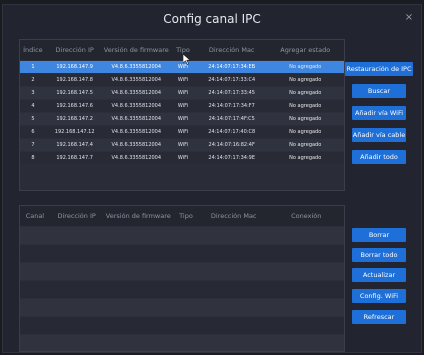 This screenshot has height=355, width=424. What do you see at coordinates (409, 18) in the screenshot?
I see `close-icon: ×` at bounding box center [409, 18].